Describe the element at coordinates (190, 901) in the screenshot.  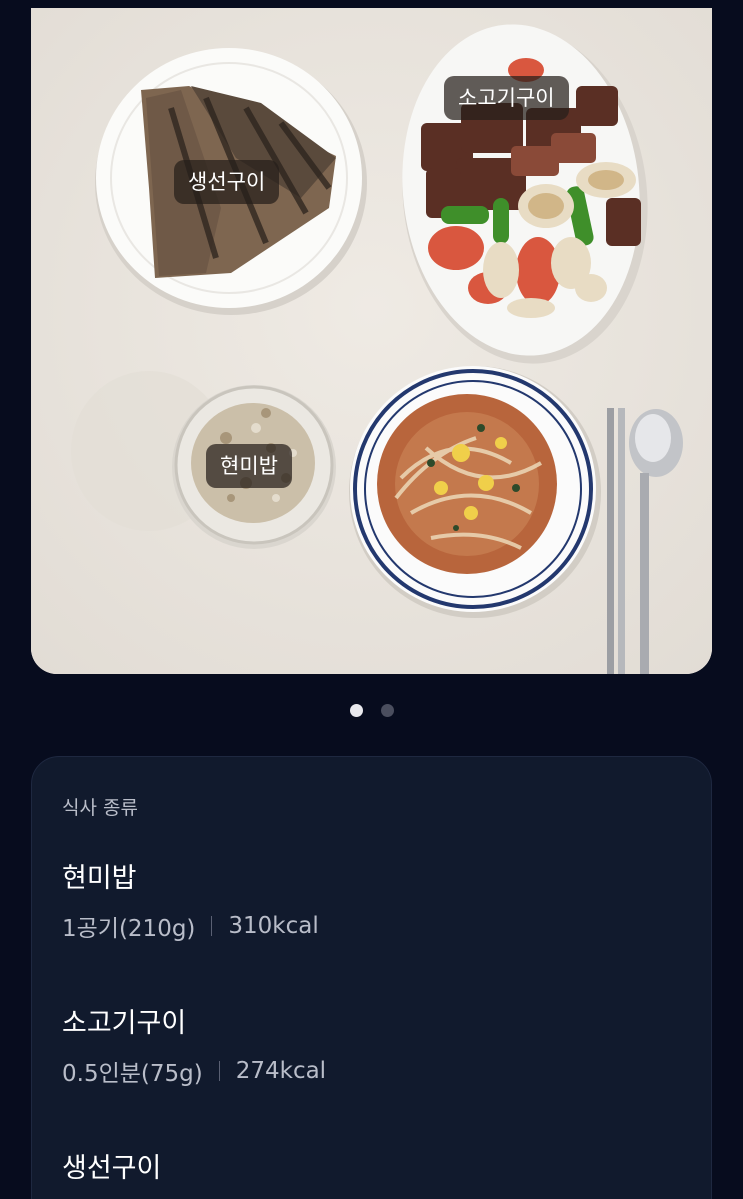
I see `food-item: 현미밥 1공기(210g) 310kcal` at that location.